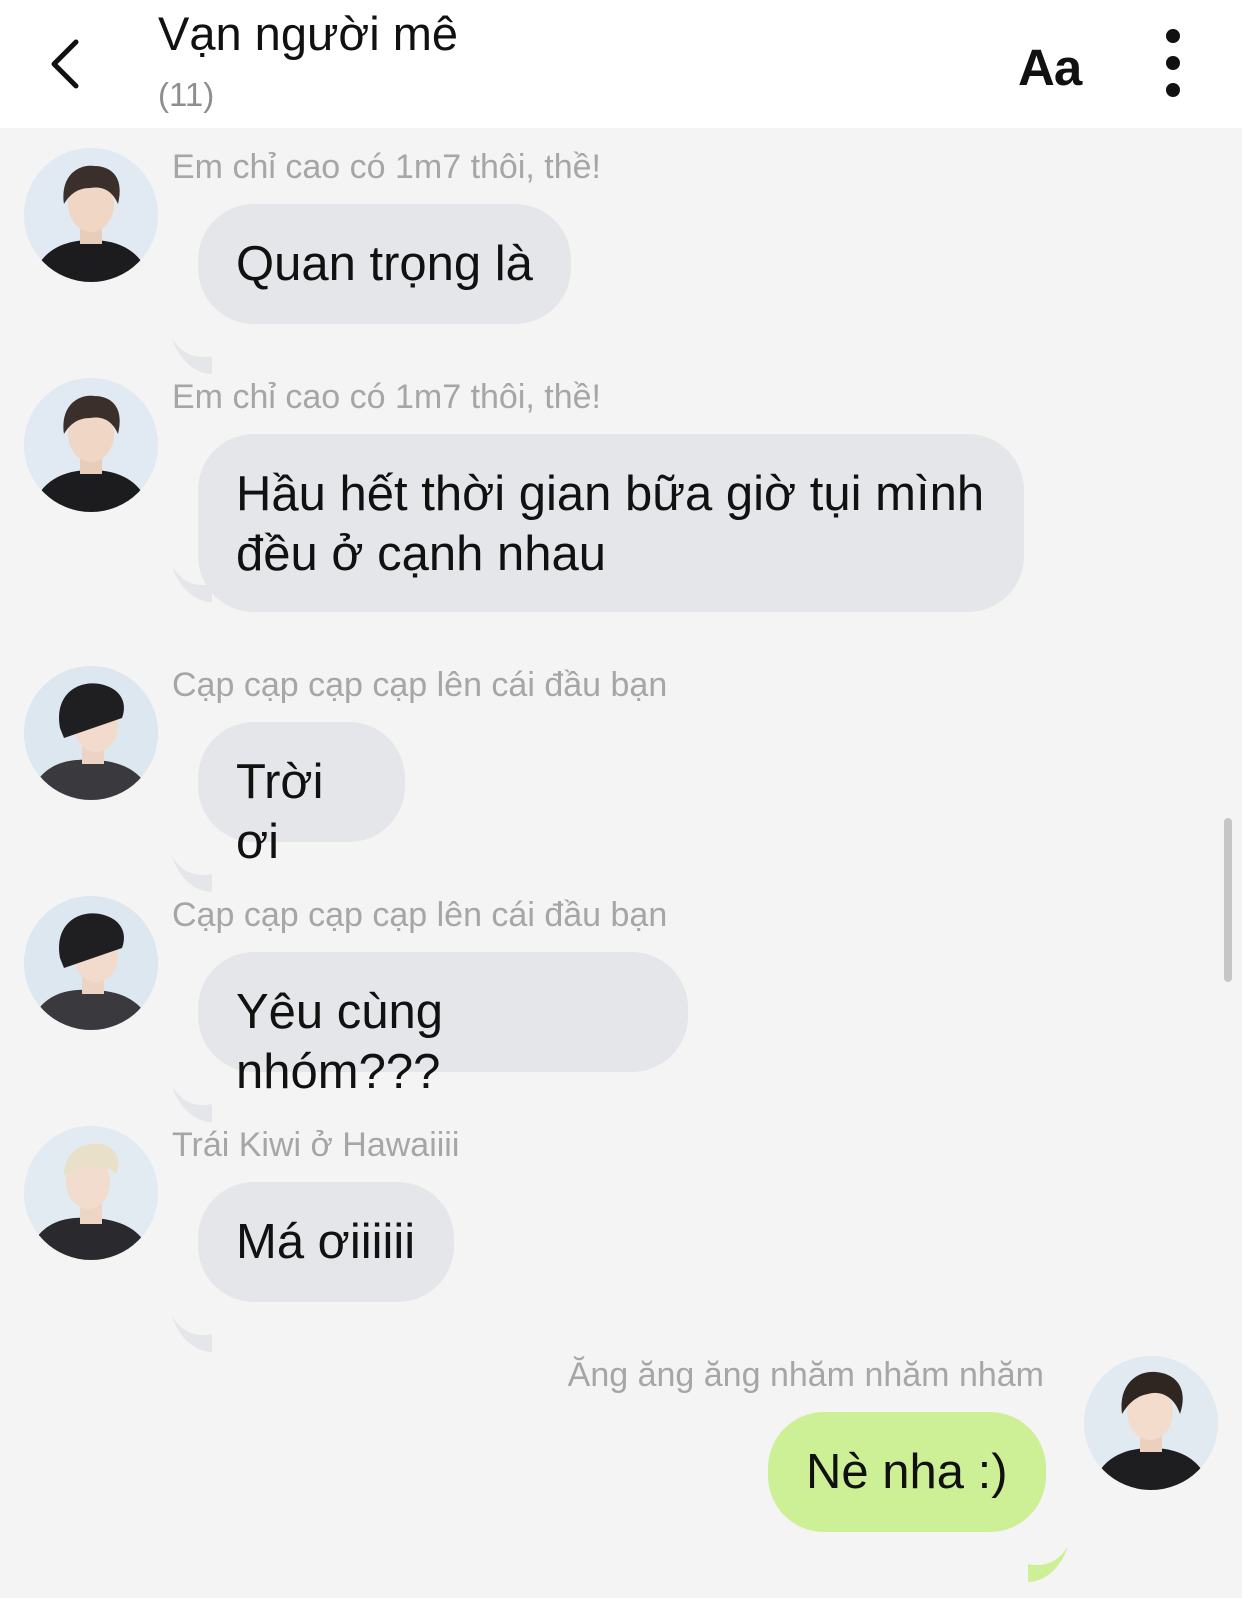 This screenshot has height=1598, width=1242. I want to click on member-count: (11), so click(186, 94).